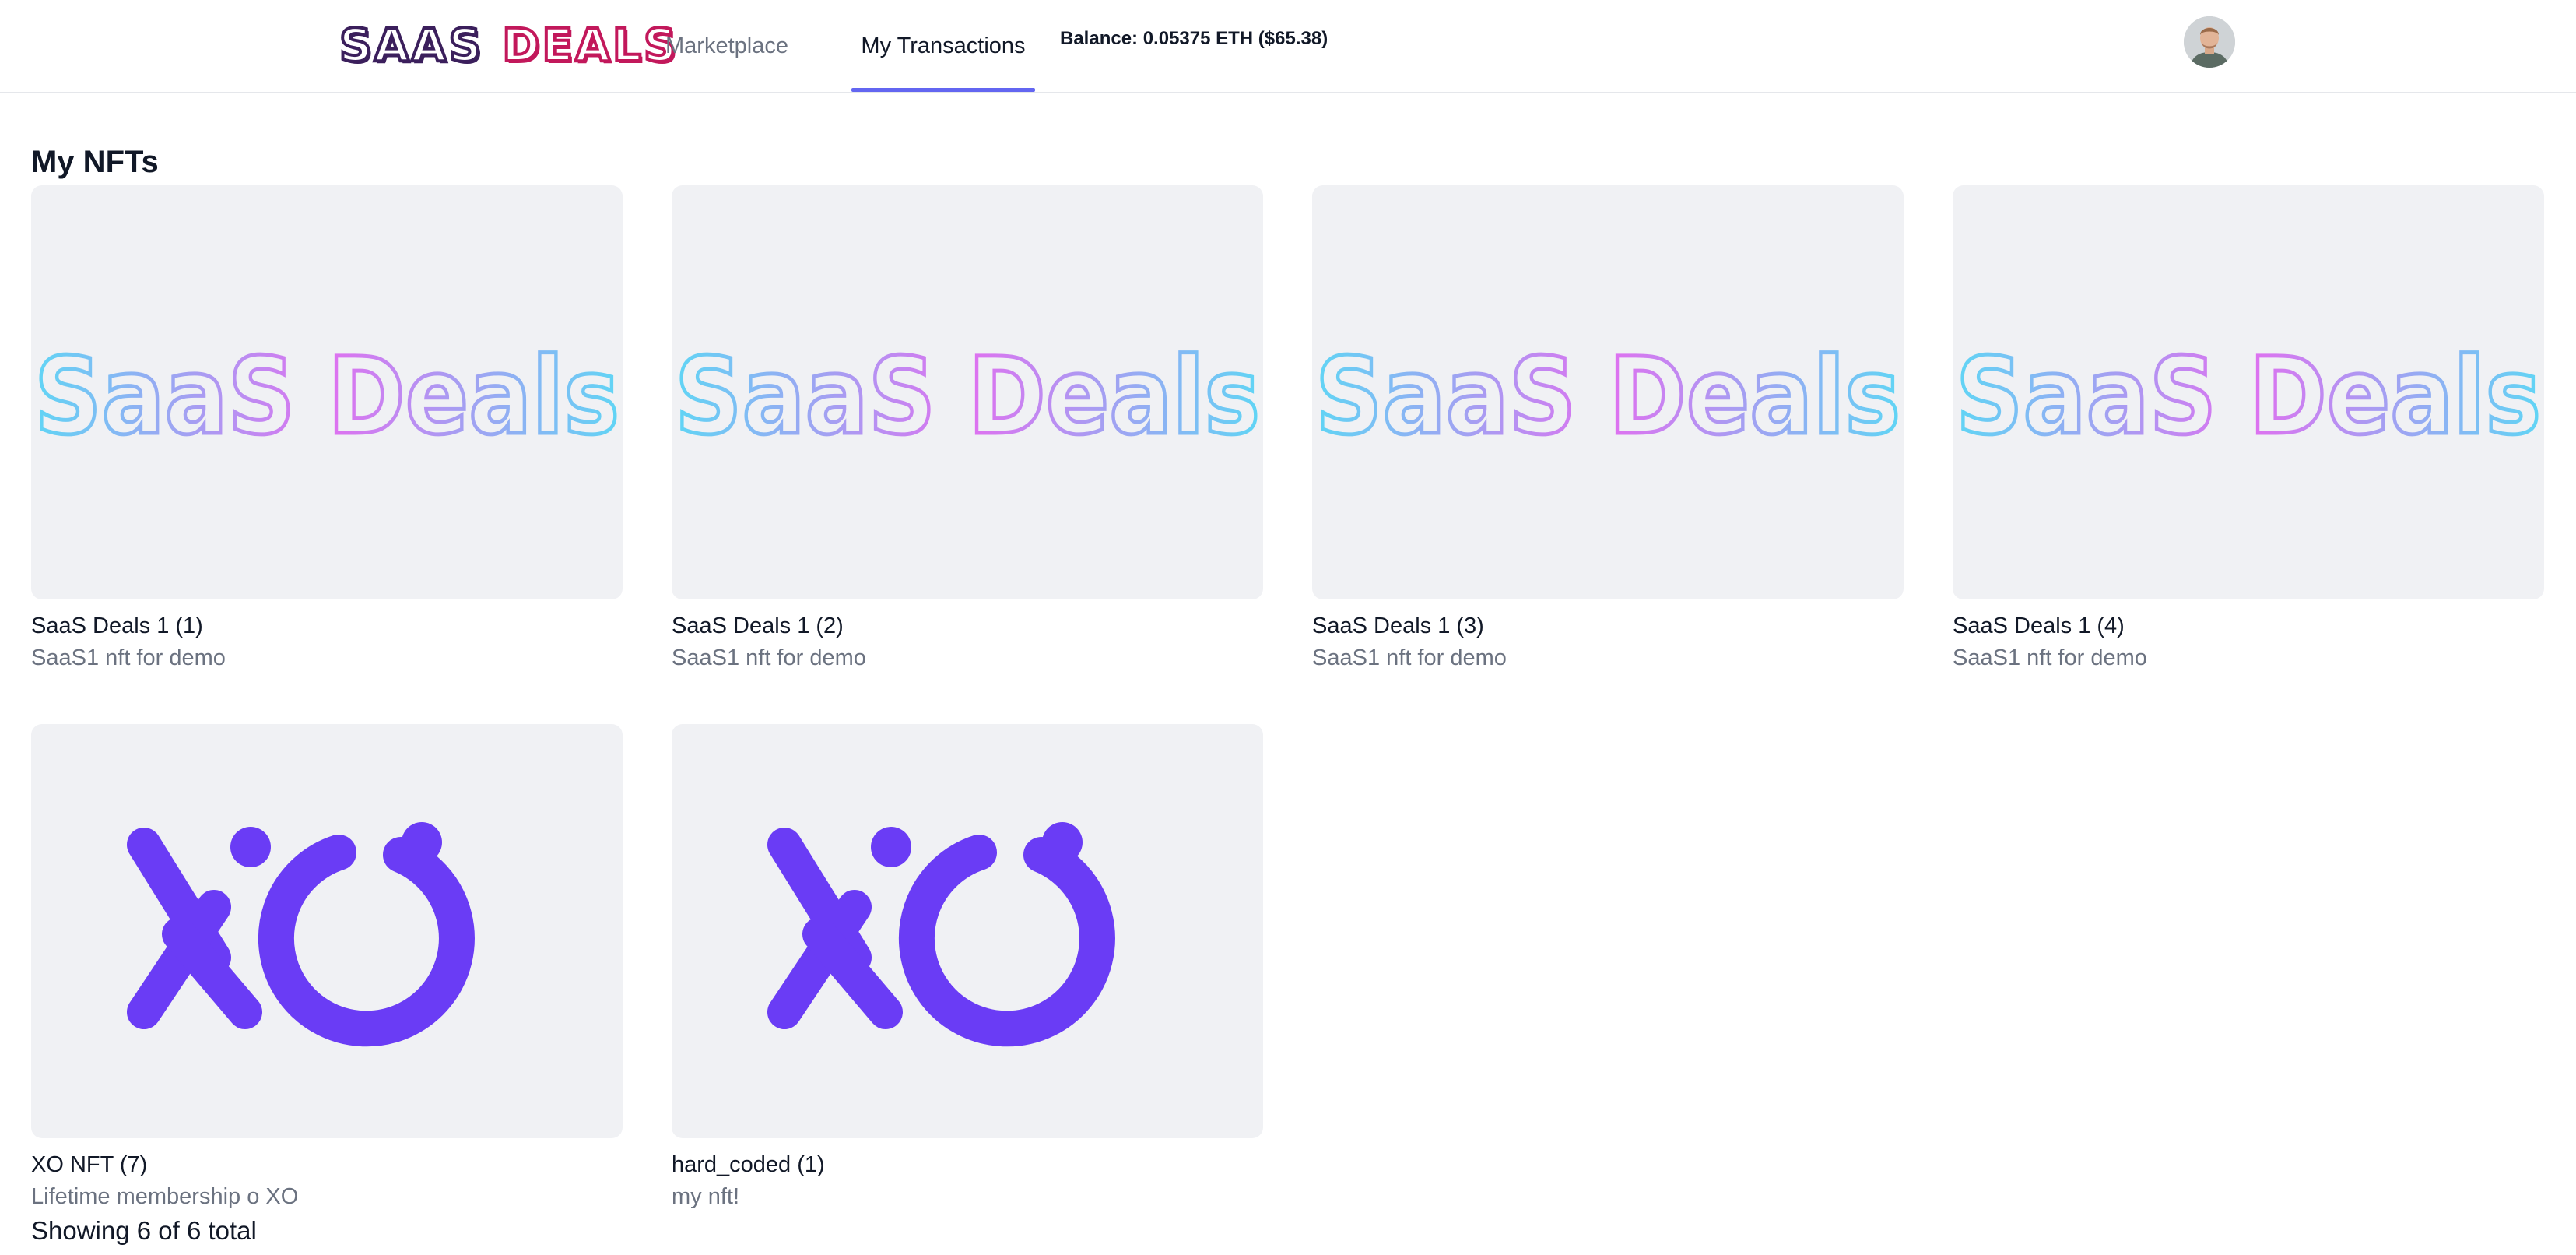 This screenshot has height=1255, width=2576. Describe the element at coordinates (95, 162) in the screenshot. I see `page-title: My NFTs` at that location.